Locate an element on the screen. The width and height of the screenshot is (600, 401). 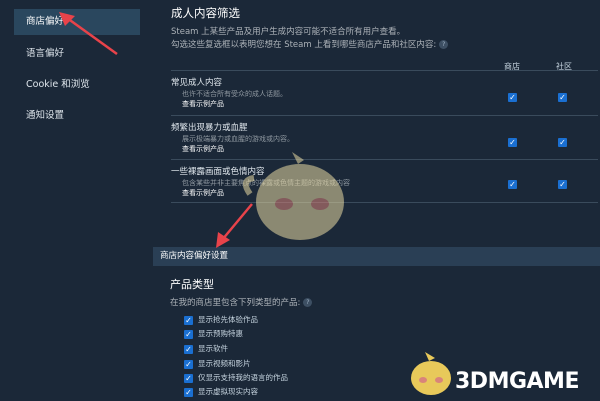
product-types-desc: 在我的商店里包含下列类型的产品:? is located at coordinates (241, 302).